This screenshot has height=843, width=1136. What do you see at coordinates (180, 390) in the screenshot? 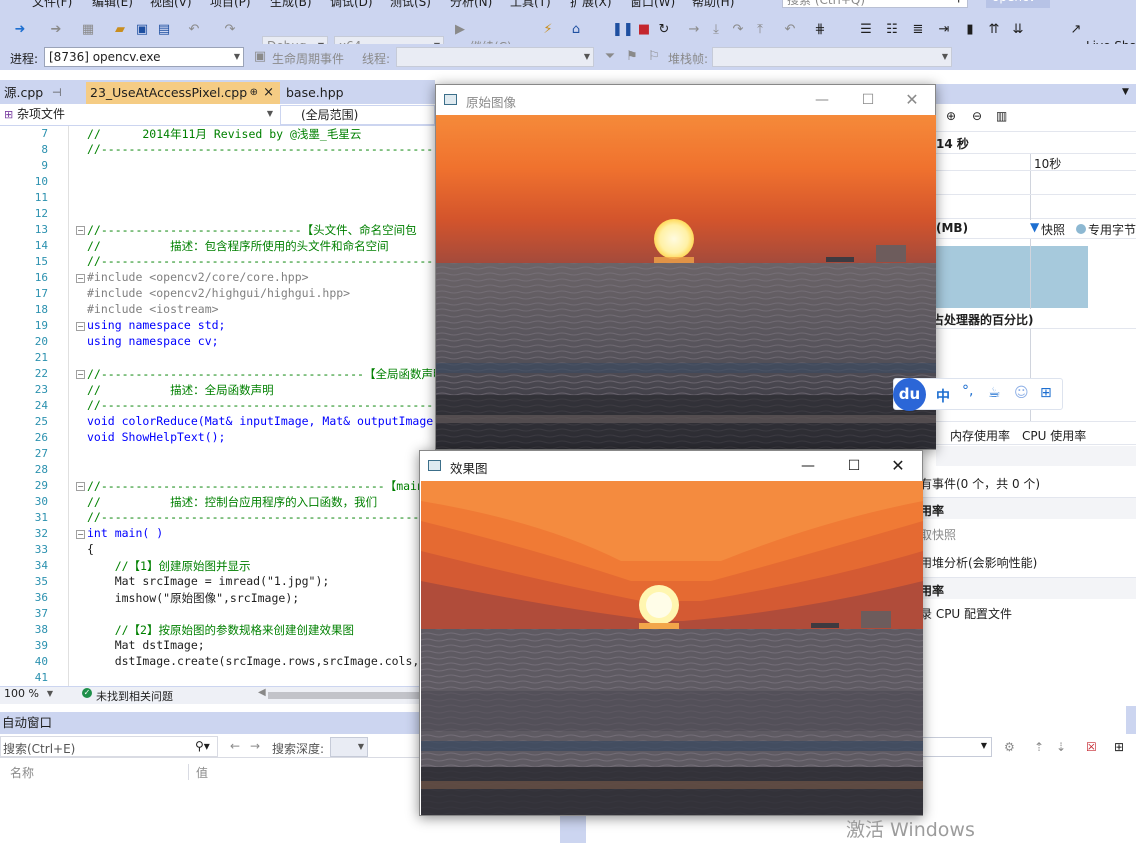
I see `code-line: // 描述：全局函数声明` at bounding box center [180, 390].